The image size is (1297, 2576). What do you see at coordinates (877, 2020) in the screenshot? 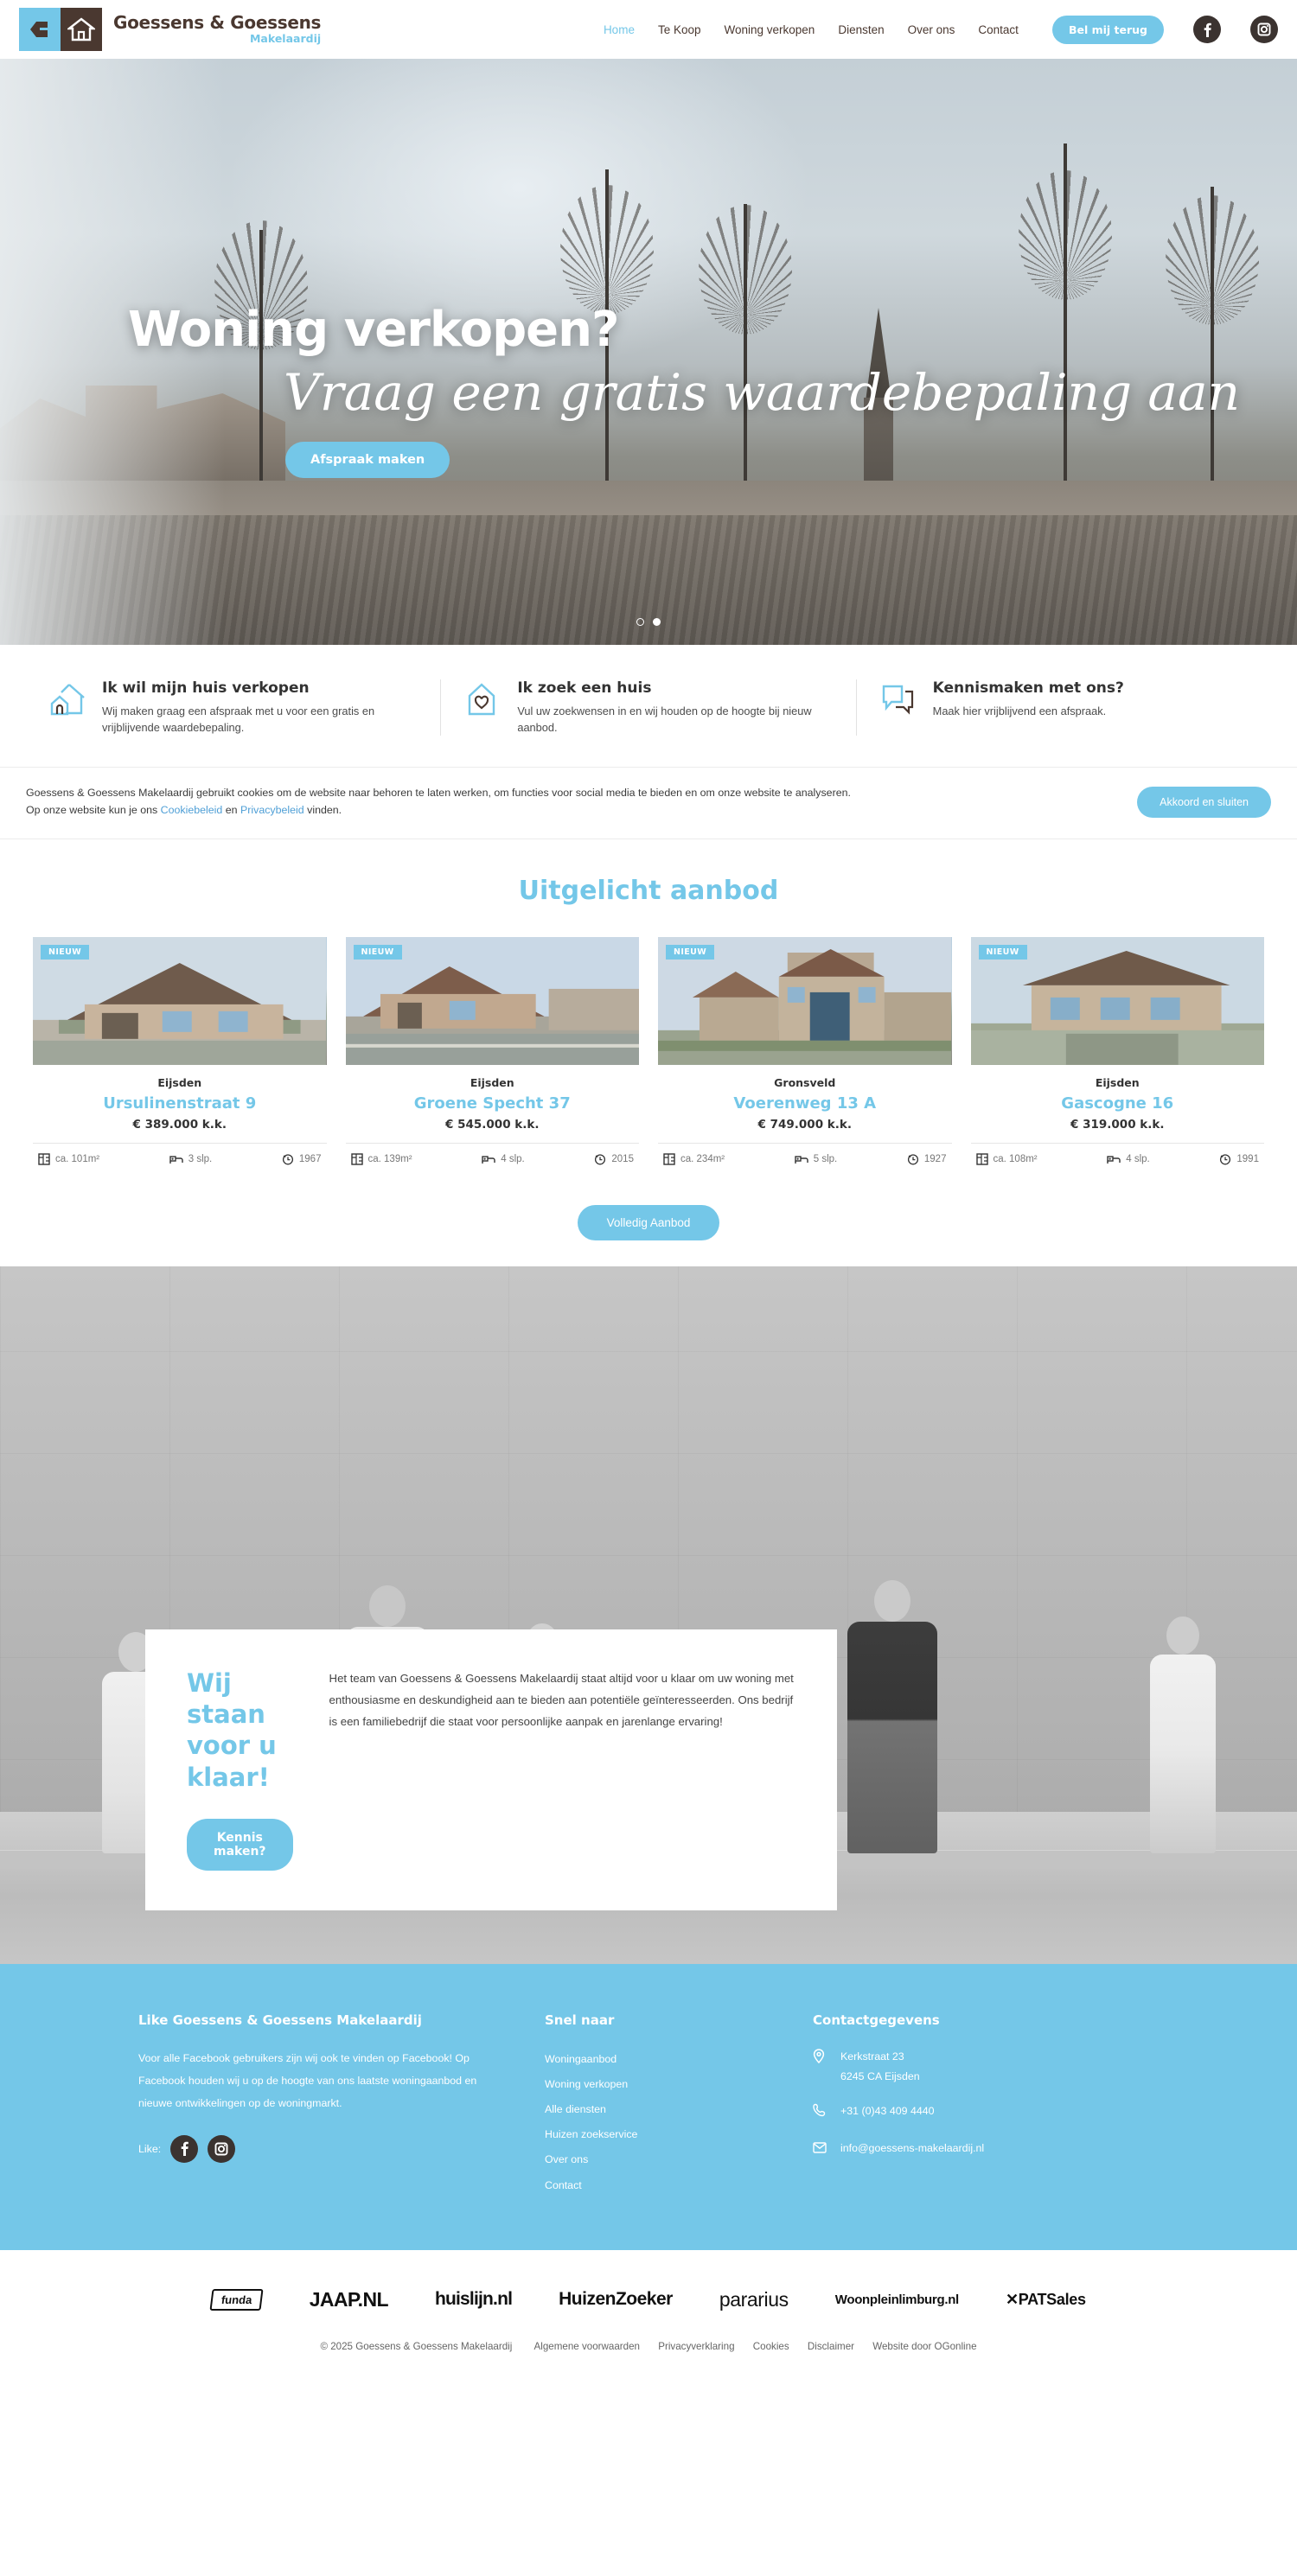
I see `footer-col3-title: Contactgegevens` at bounding box center [877, 2020].